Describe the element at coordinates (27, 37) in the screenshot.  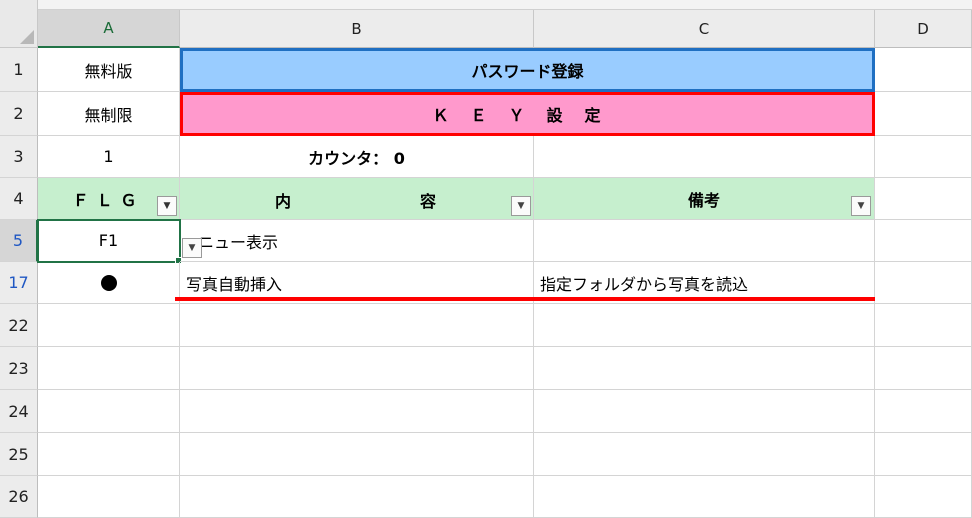
I see `select-all-triangle-icon` at that location.